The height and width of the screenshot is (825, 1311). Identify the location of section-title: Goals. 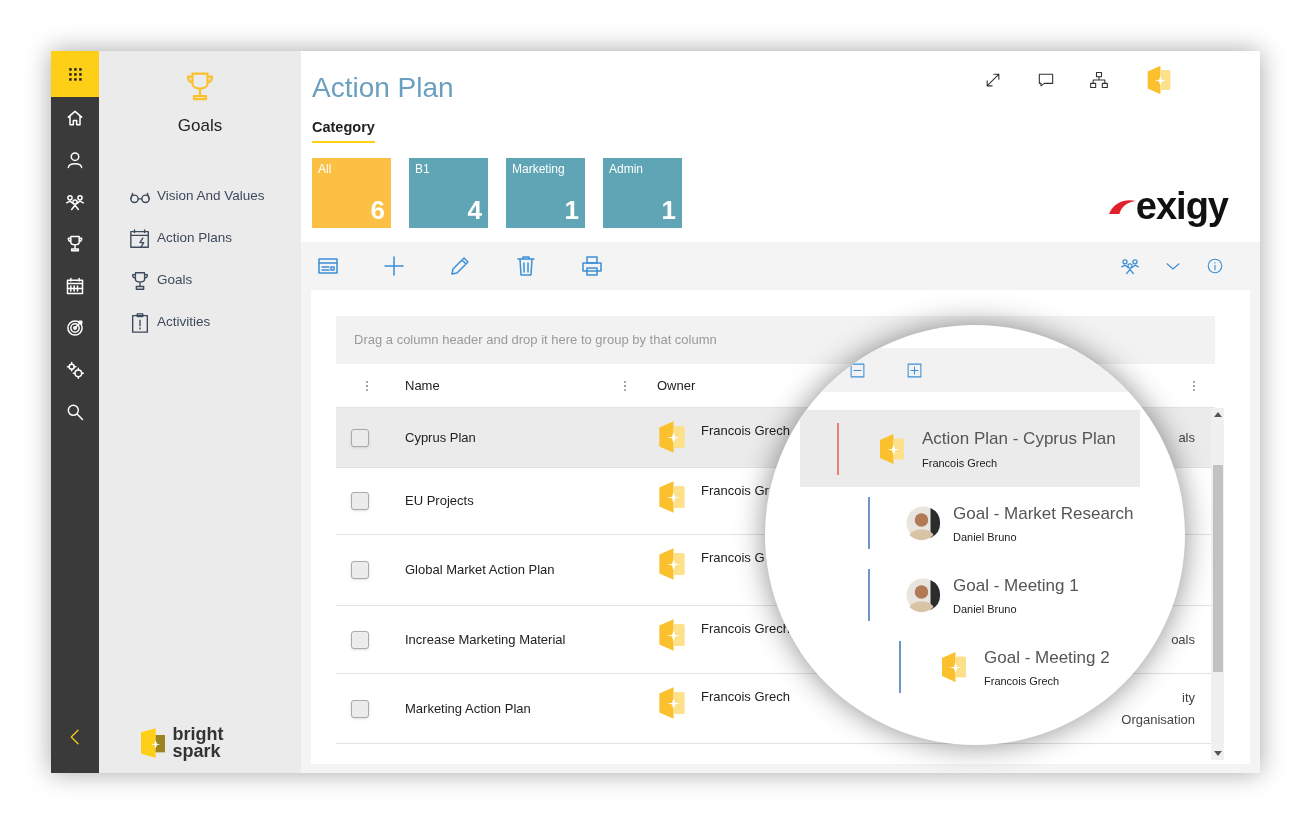
(200, 126).